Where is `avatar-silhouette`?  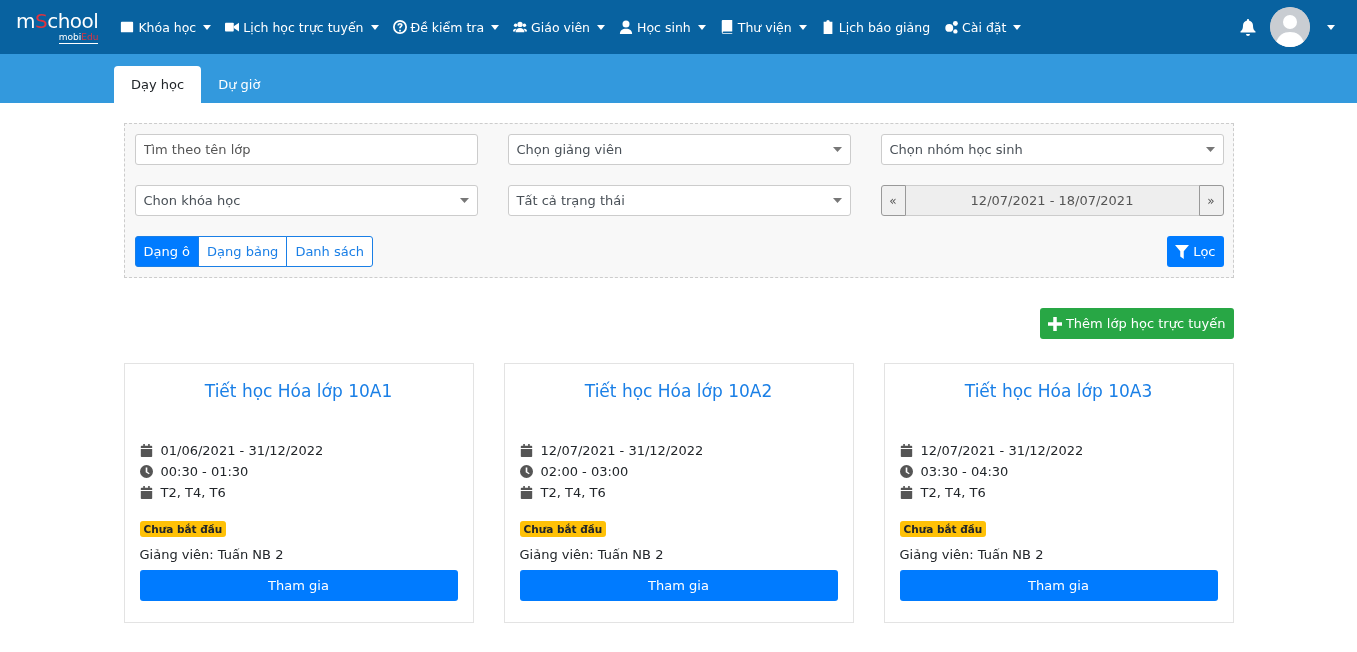
avatar-silhouette is located at coordinates (1290, 27).